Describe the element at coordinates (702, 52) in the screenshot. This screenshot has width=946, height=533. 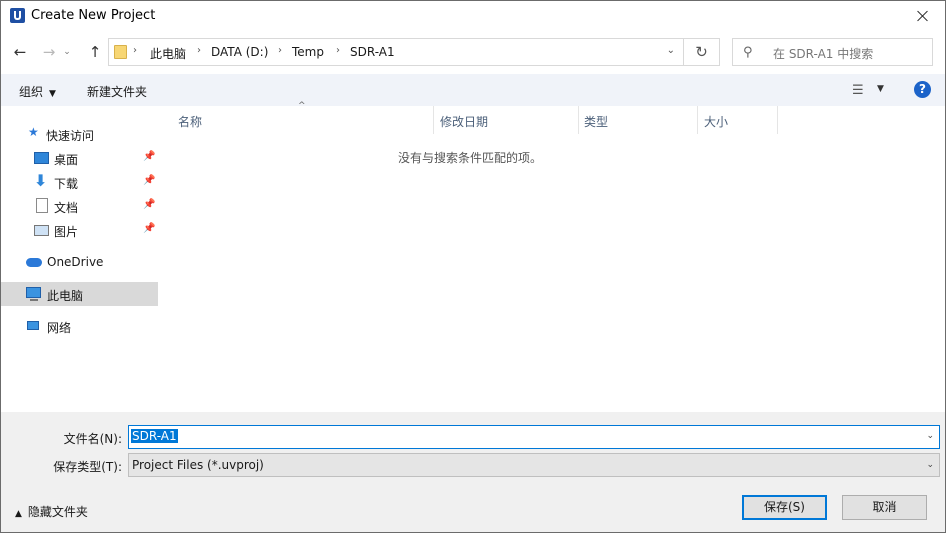
I see `refresh-icon: ↻` at that location.